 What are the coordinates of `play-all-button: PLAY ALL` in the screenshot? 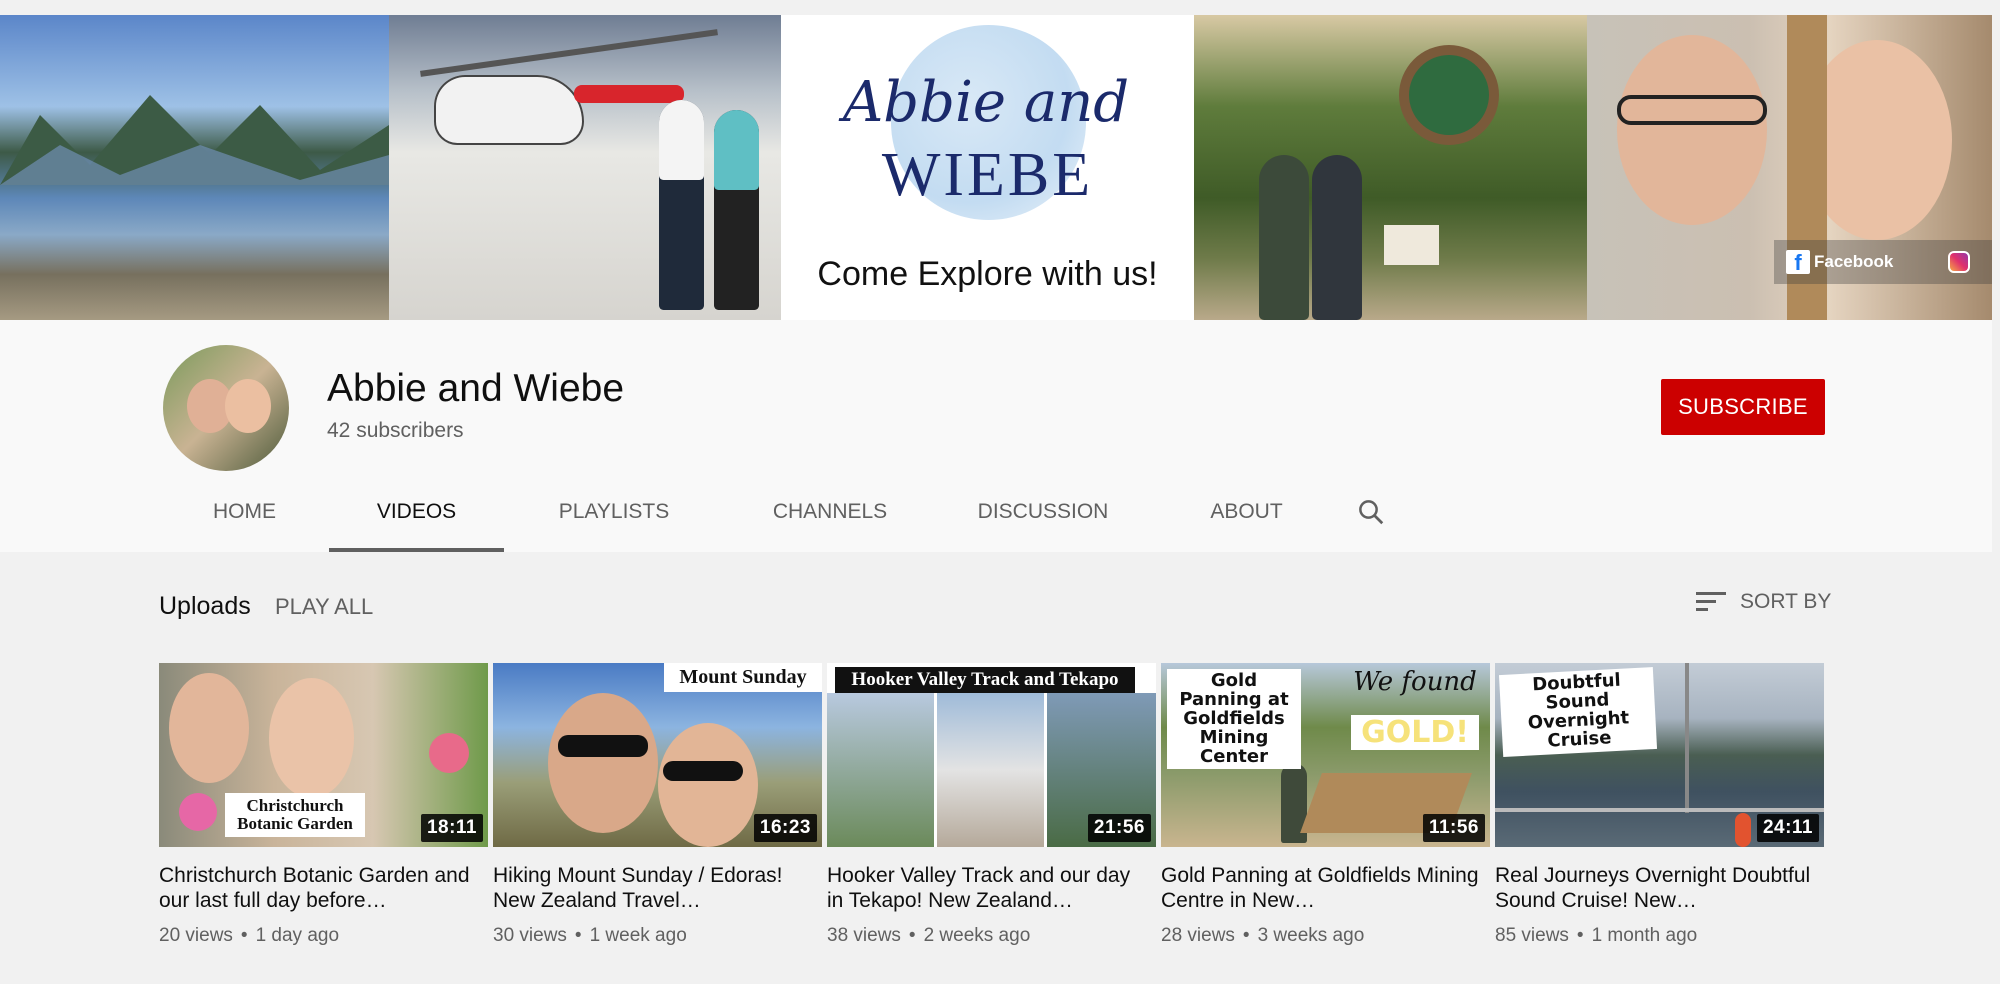 It's located at (324, 607).